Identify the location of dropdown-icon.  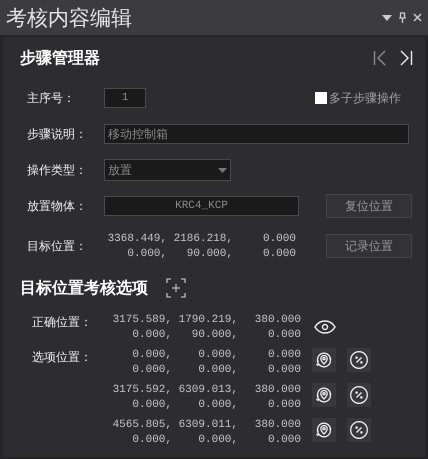
(387, 17).